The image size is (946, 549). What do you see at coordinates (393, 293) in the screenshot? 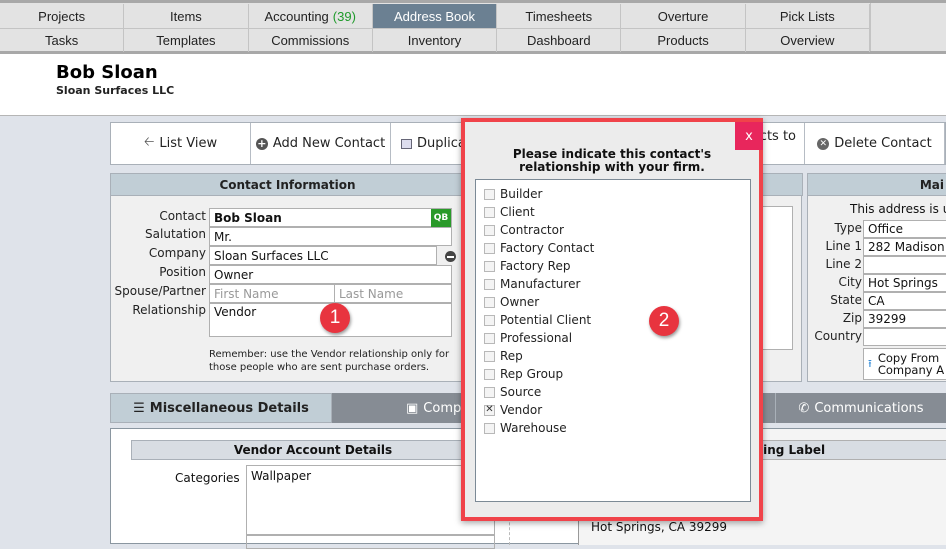
I see `spouse-last-name-field: Last Name` at bounding box center [393, 293].